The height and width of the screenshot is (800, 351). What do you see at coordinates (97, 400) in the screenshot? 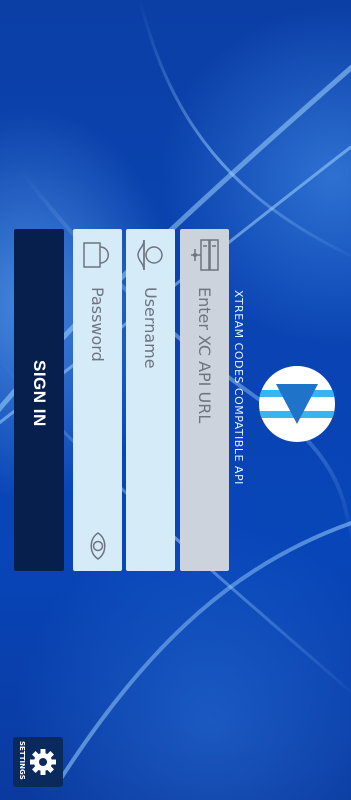
I see `password-field: Password` at bounding box center [97, 400].